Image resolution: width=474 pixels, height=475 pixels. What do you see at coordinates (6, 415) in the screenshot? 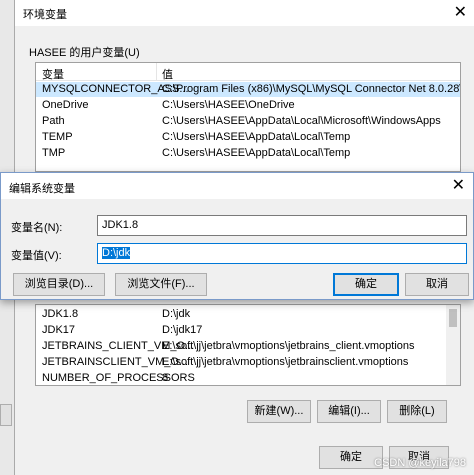
I see `background-edge-button` at bounding box center [6, 415].